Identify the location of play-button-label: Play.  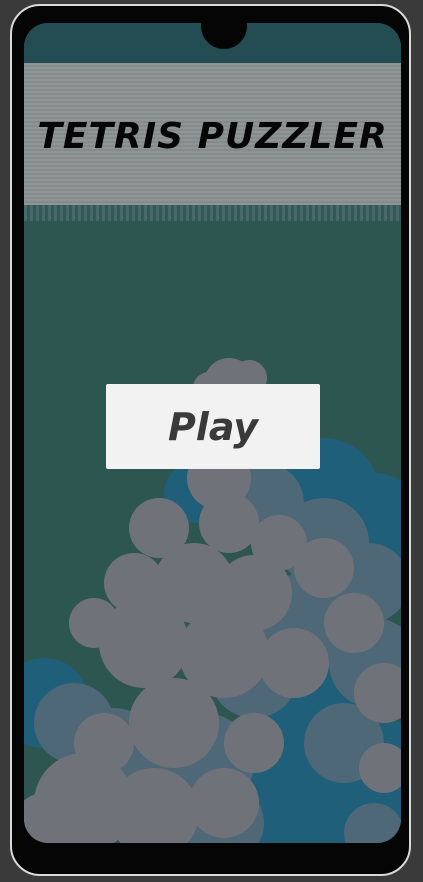
(213, 426).